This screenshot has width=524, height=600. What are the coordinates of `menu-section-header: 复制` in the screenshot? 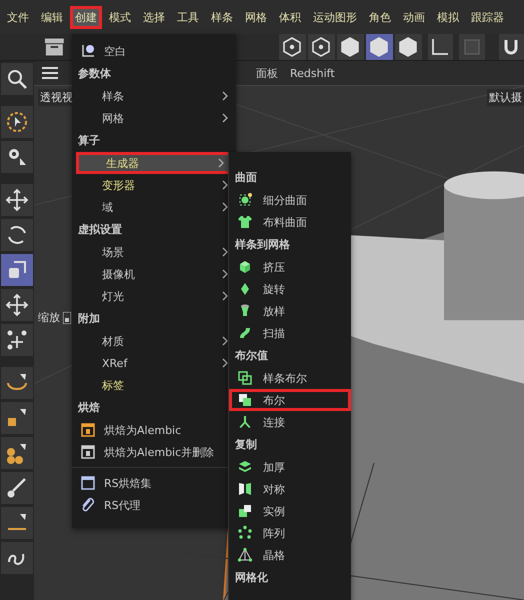 It's located at (246, 445).